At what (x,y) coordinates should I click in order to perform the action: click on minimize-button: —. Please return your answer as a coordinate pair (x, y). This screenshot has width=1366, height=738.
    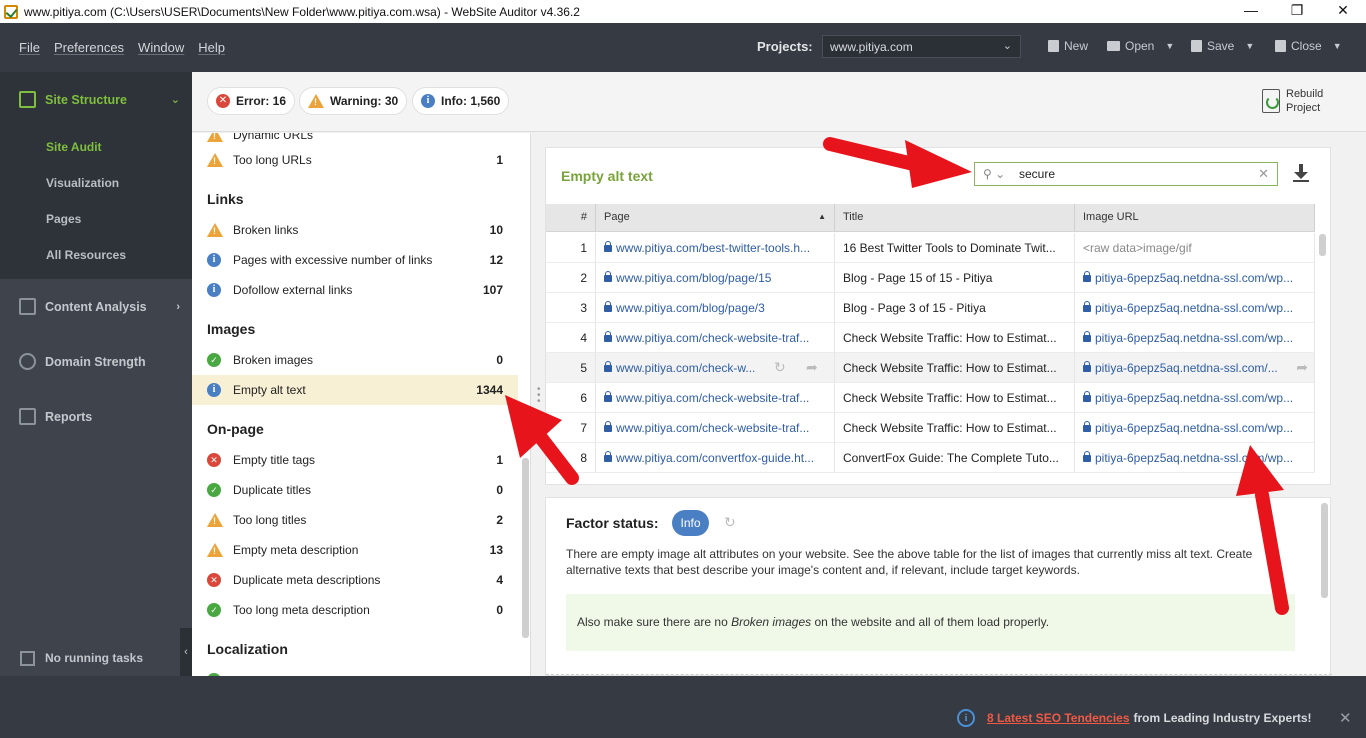
    Looking at the image, I should click on (1251, 11).